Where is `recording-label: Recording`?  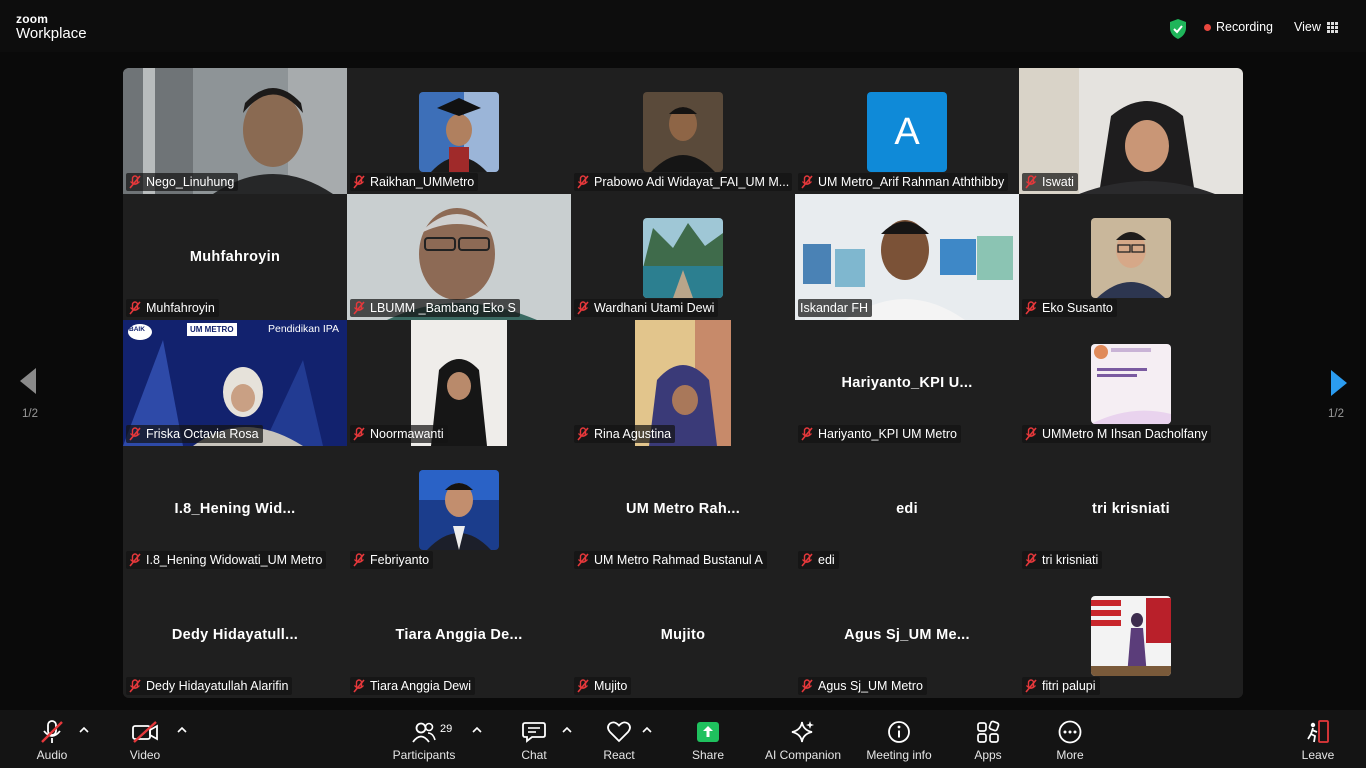 recording-label: Recording is located at coordinates (1244, 27).